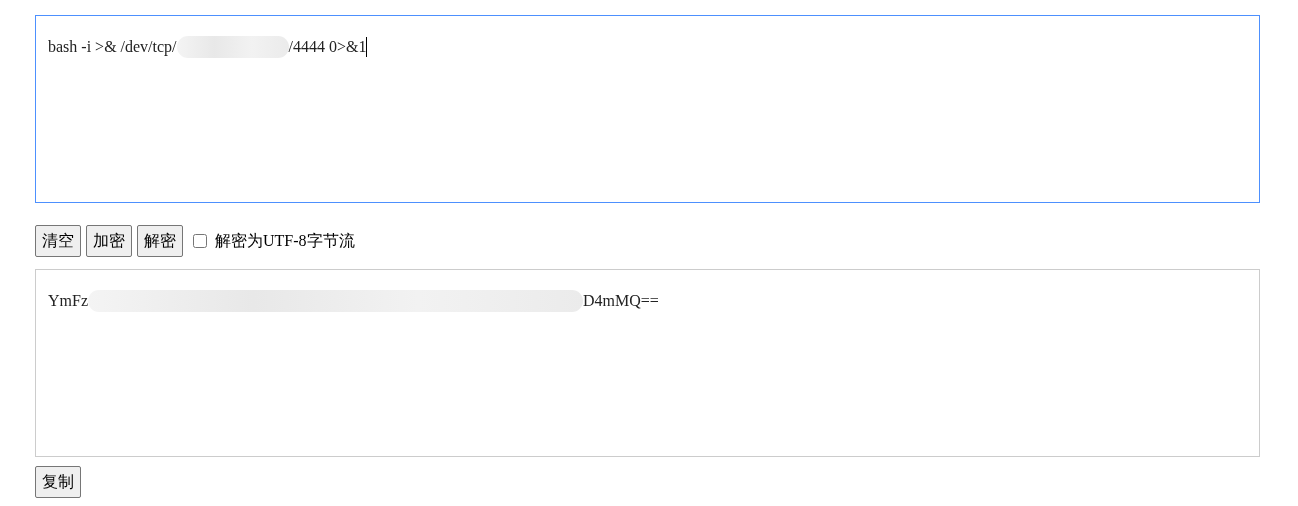  What do you see at coordinates (58, 241) in the screenshot?
I see `action-button: 清空` at bounding box center [58, 241].